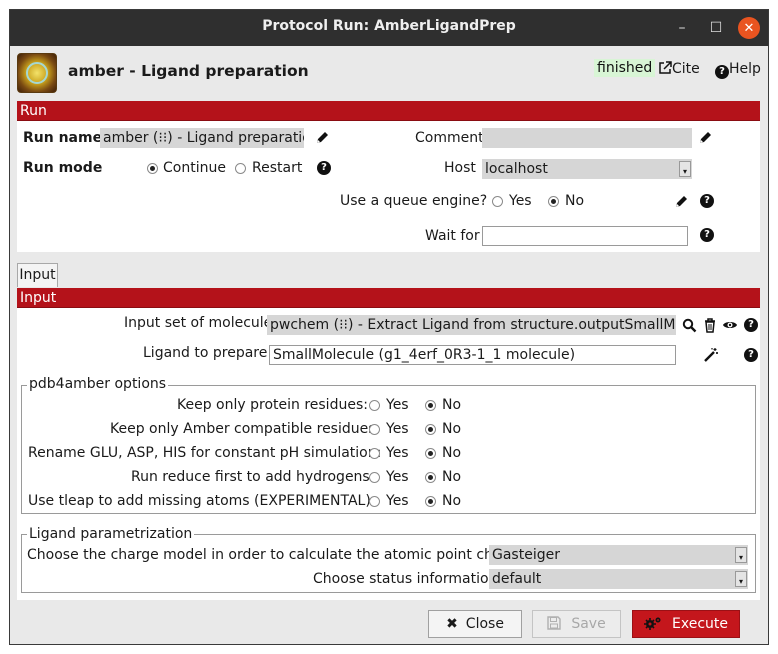 The height and width of the screenshot is (654, 778). Describe the element at coordinates (253, 477) in the screenshot. I see `pdb4amber-row-label: Run reduce first to add hydrogens:` at that location.